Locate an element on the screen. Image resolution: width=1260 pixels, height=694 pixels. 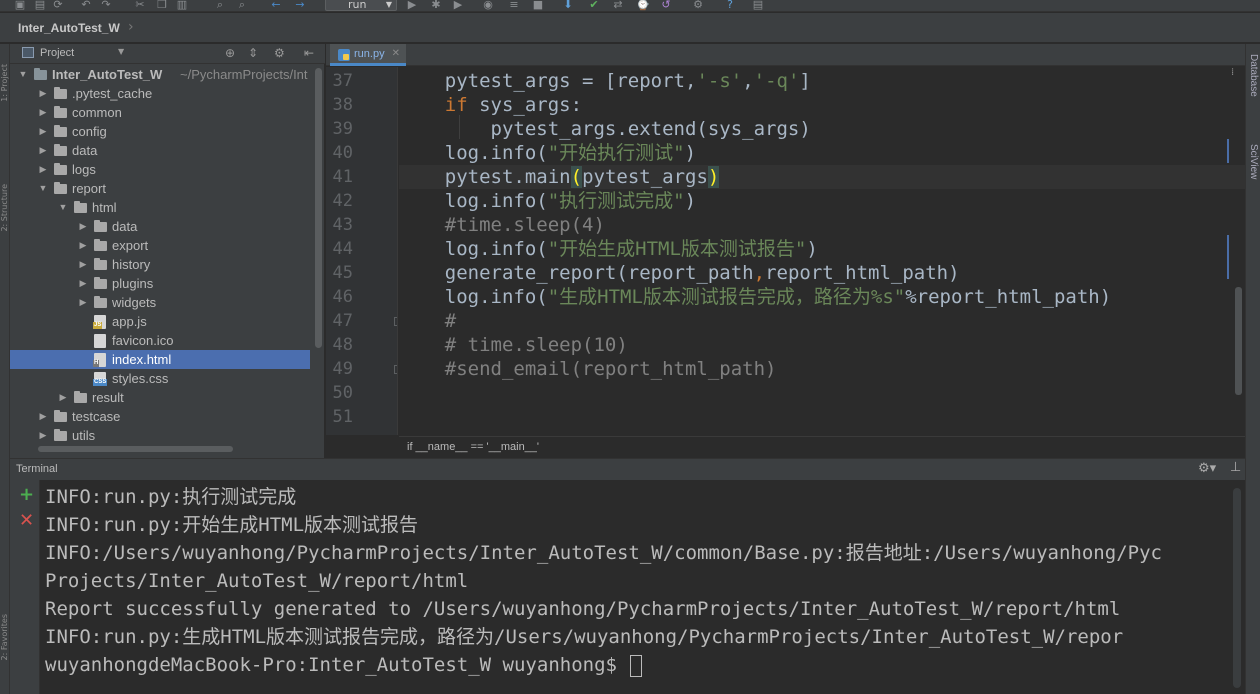
tree-item: CSS styles.css is located at coordinates (160, 378).